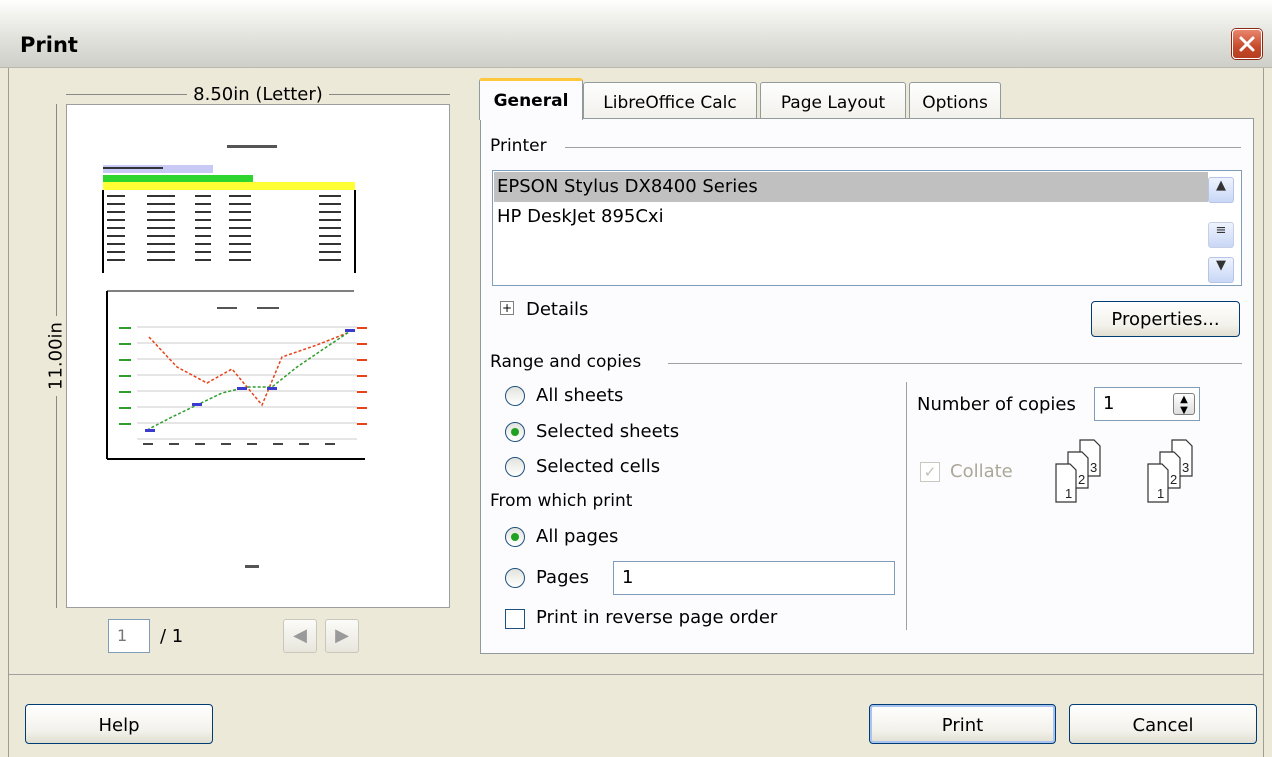 This screenshot has width=1272, height=757. Describe the element at coordinates (930, 472) in the screenshot. I see `collate-checkbox: ✓` at that location.